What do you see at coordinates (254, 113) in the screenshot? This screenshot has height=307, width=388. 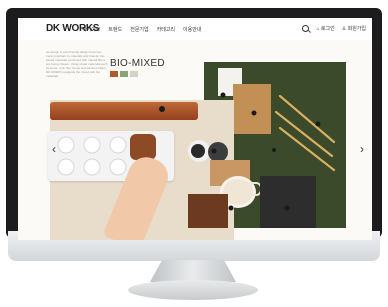 I see `hotspot-cork` at bounding box center [254, 113].